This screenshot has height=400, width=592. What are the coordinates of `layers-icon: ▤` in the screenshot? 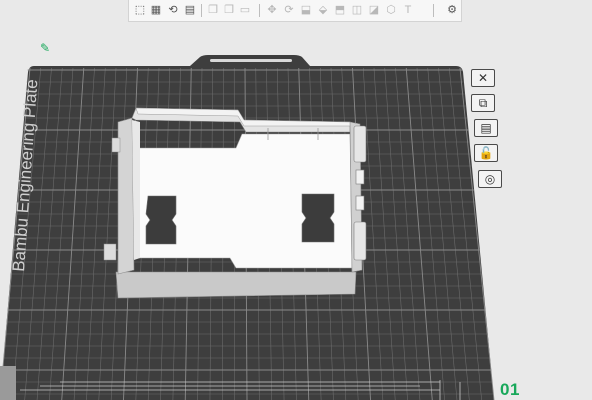 It's located at (190, 10).